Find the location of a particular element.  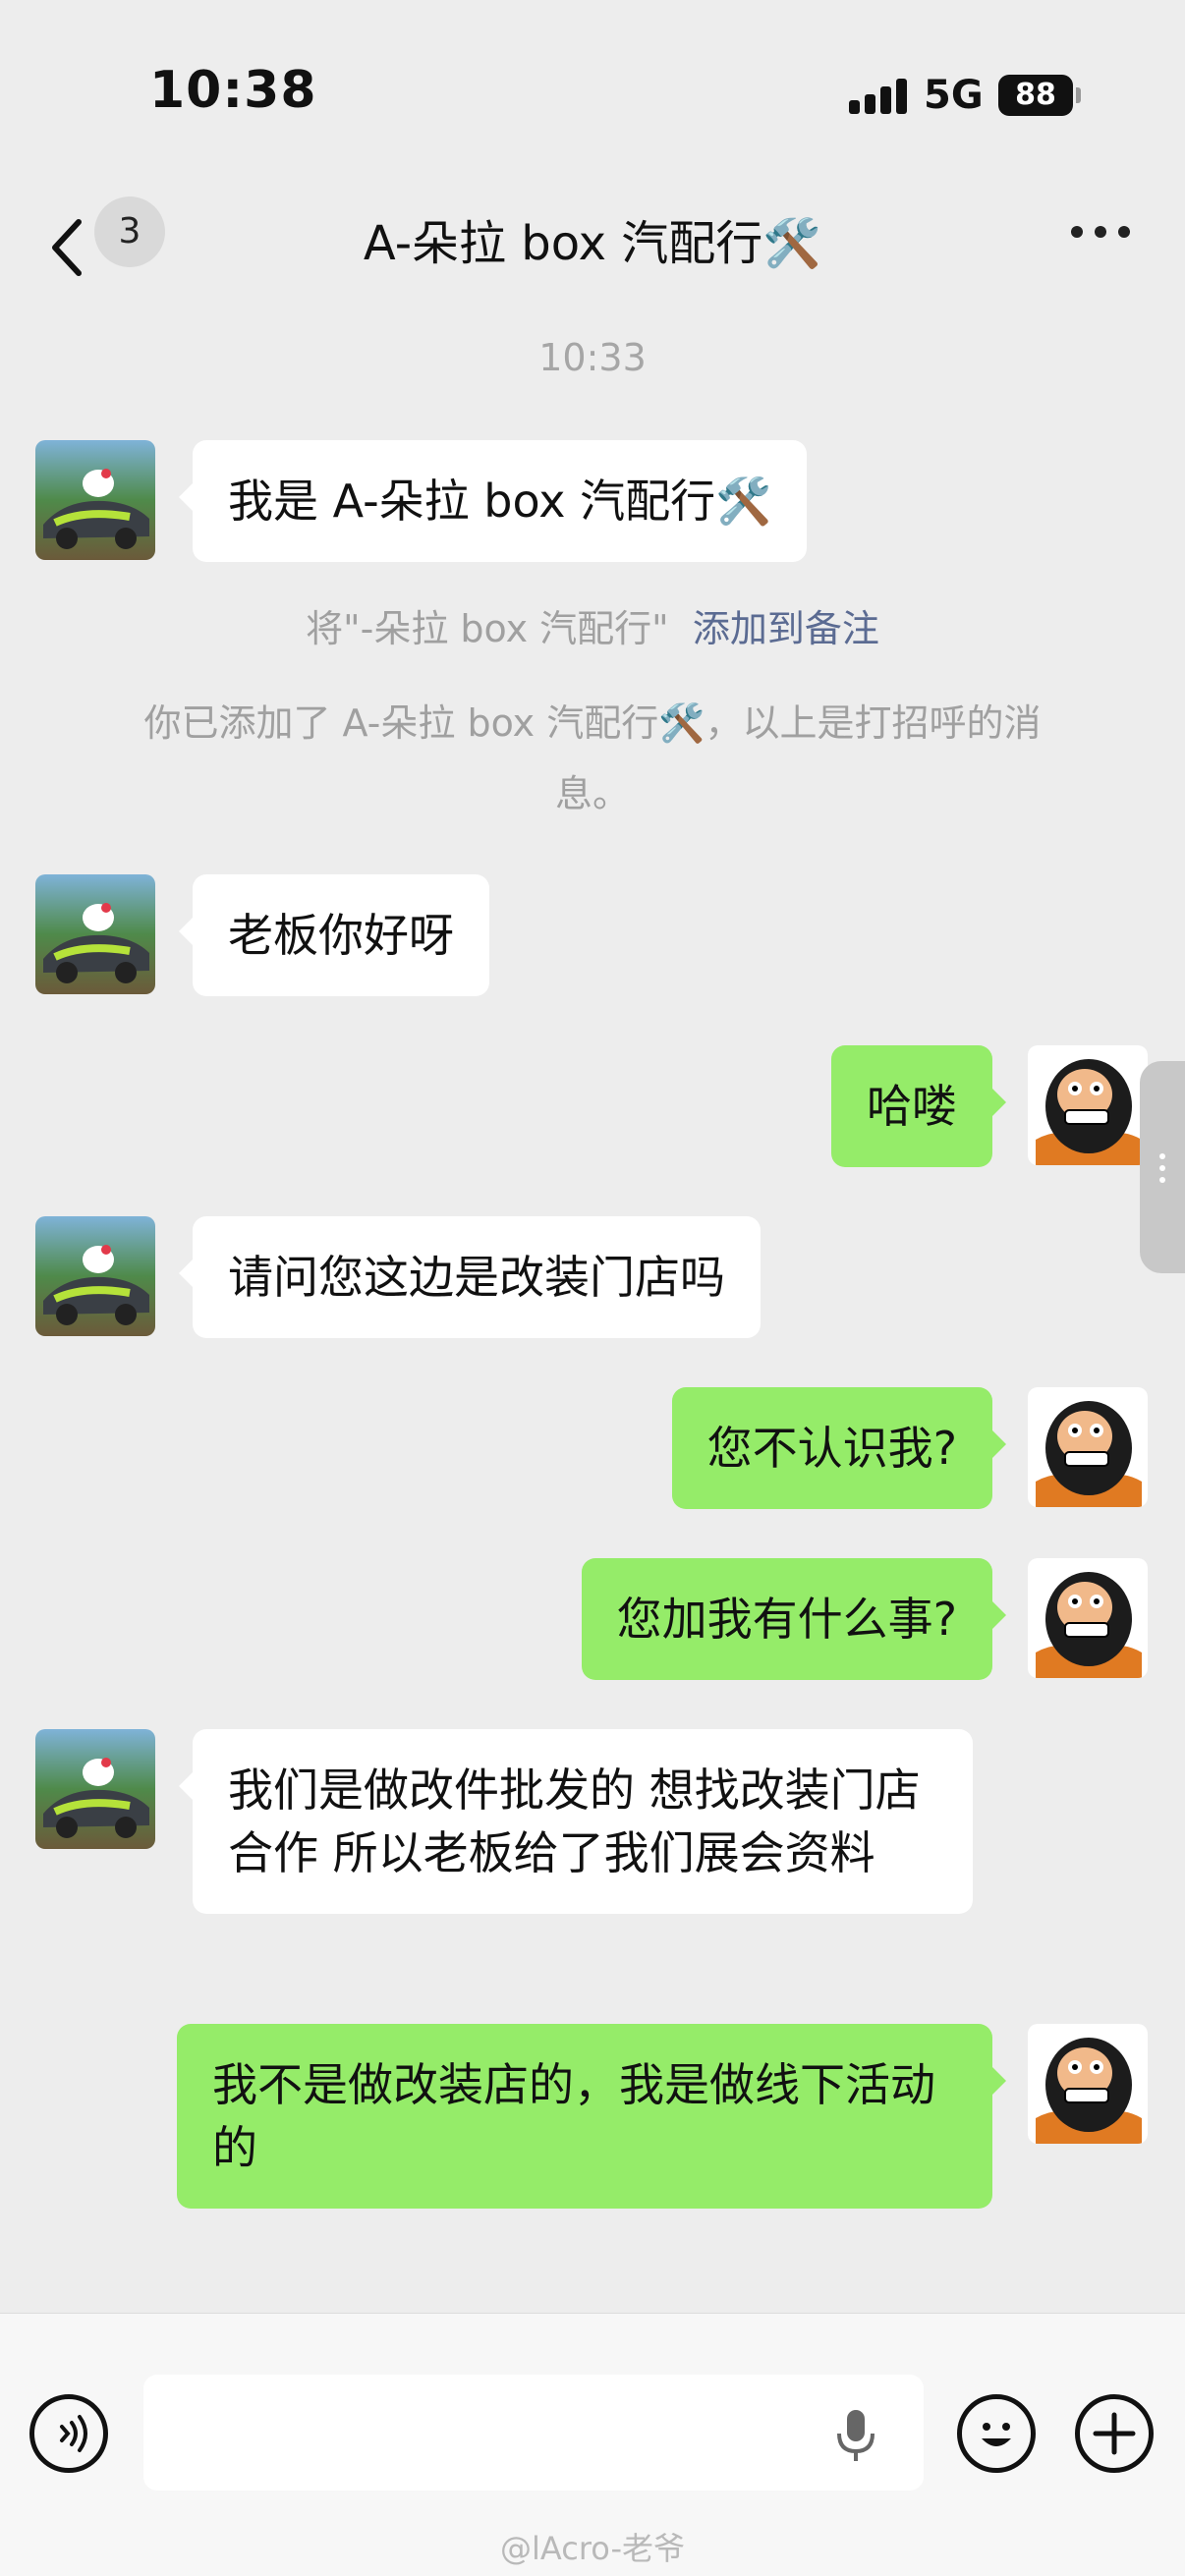

nav-bar: 3 A-朵拉 box 汽配行🛠️ is located at coordinates (592, 250).